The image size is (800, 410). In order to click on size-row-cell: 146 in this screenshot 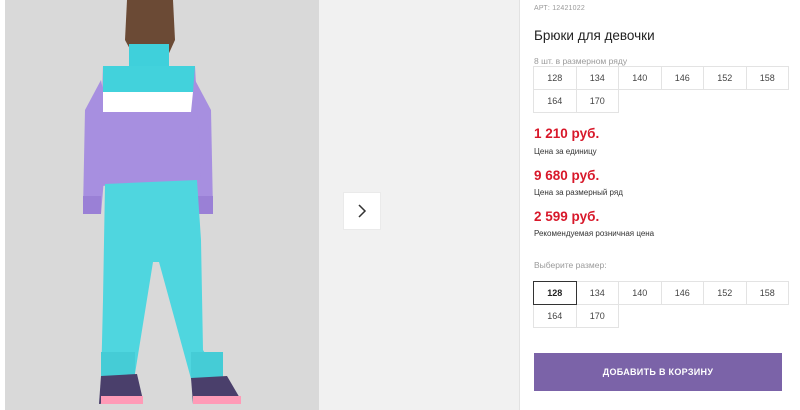, I will do `click(682, 78)`.